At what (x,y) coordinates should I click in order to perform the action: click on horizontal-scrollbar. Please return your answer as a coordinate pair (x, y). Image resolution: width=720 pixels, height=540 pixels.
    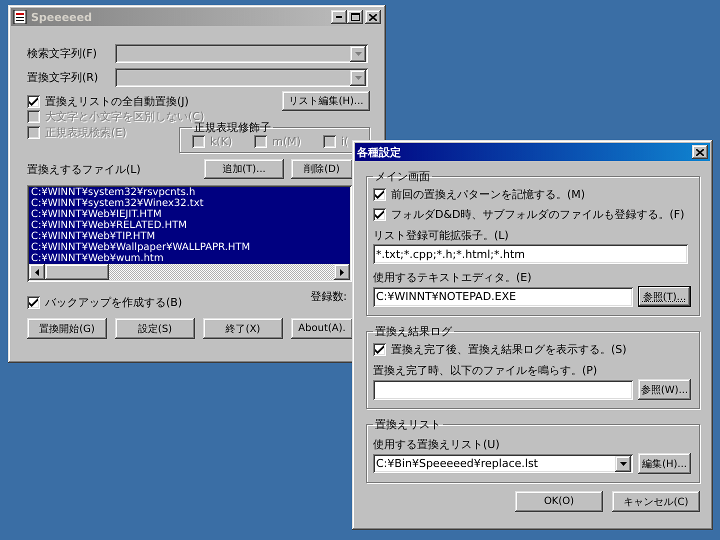
    Looking at the image, I should click on (189, 272).